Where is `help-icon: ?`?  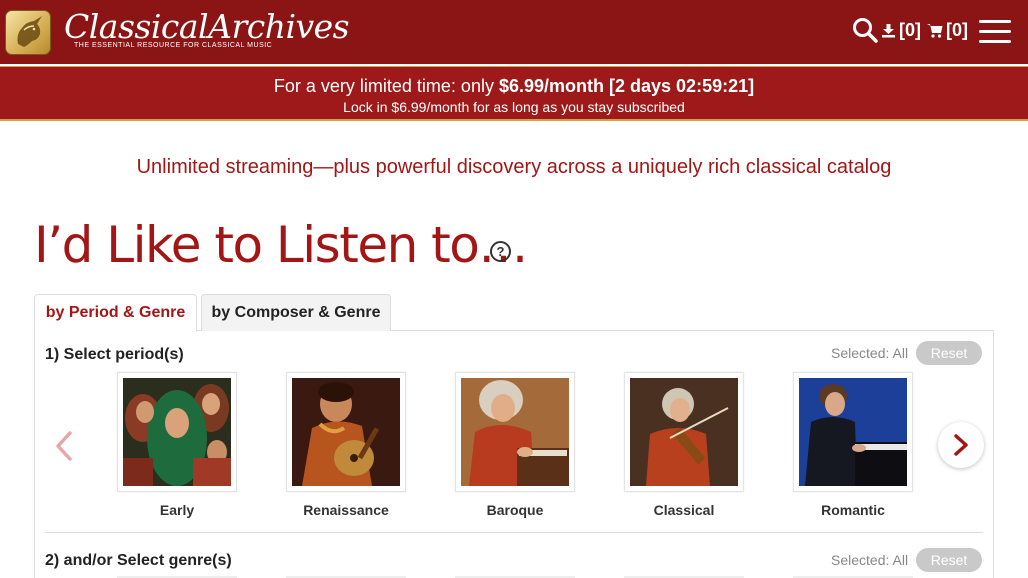 help-icon: ? is located at coordinates (500, 251).